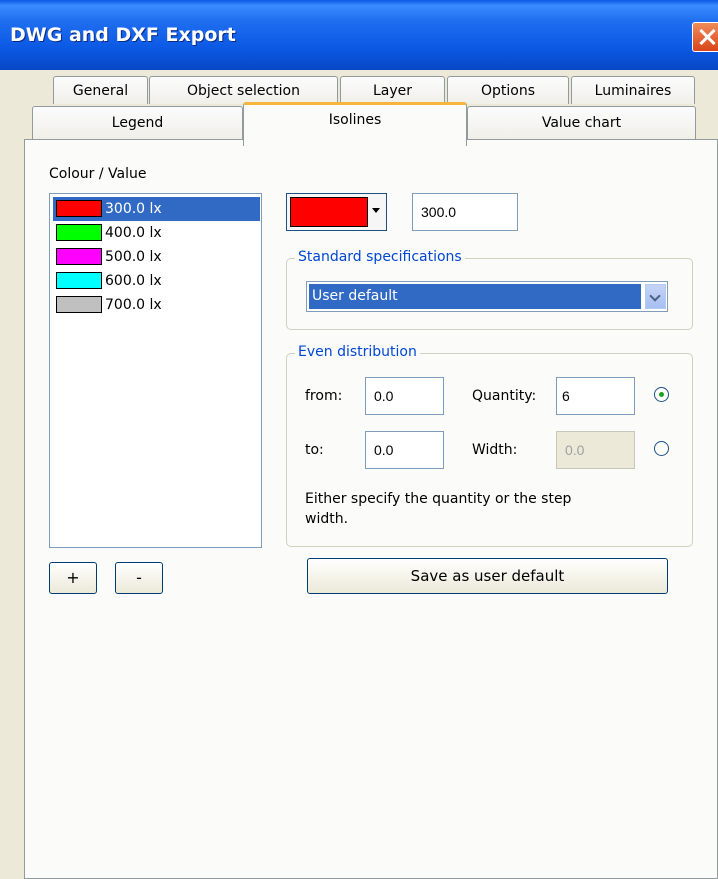 The height and width of the screenshot is (879, 718). I want to click on colour-value-label: Colour / Value, so click(98, 174).